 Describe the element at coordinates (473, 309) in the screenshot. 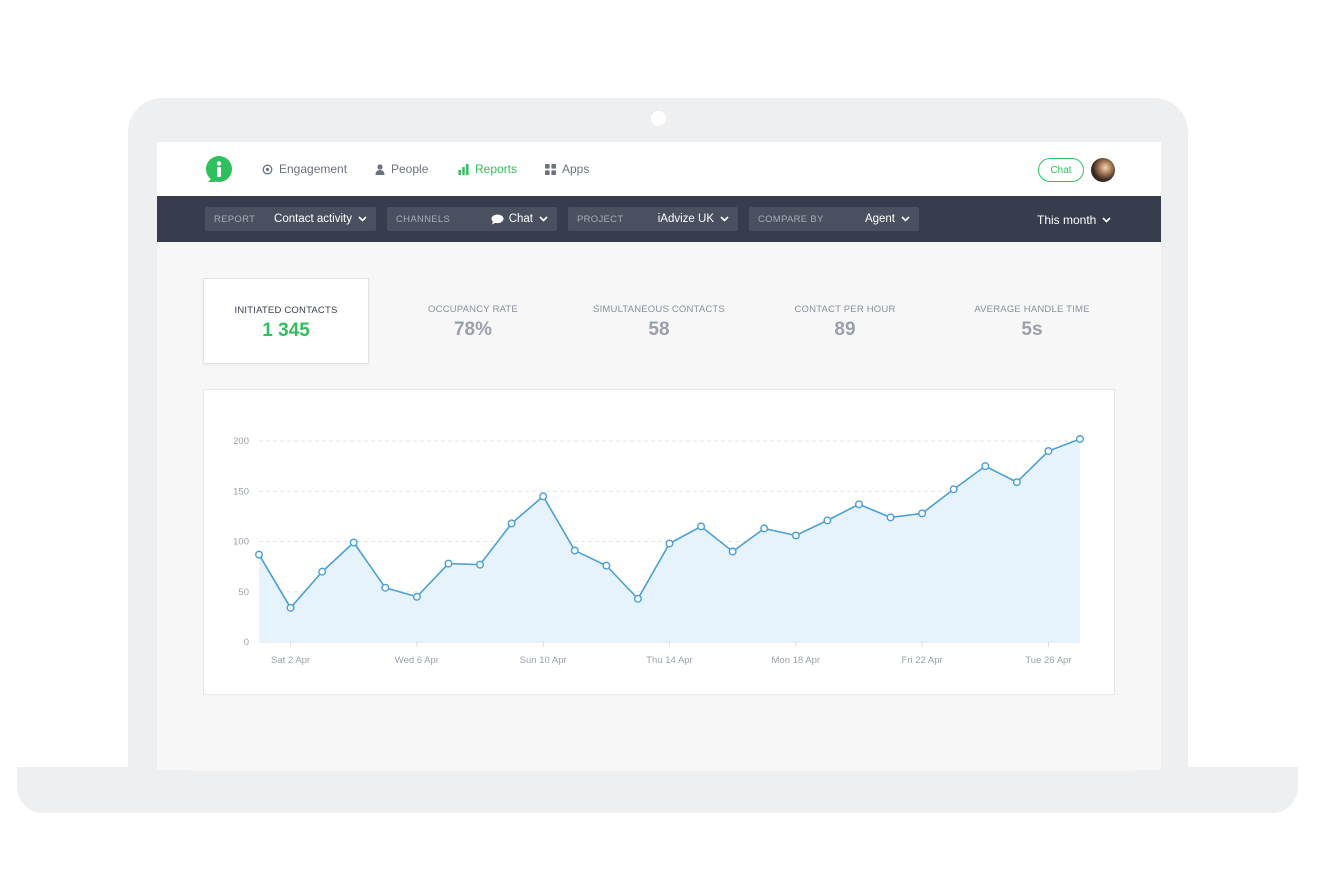

I see `metric-label: OCCUPANCY RATE` at that location.